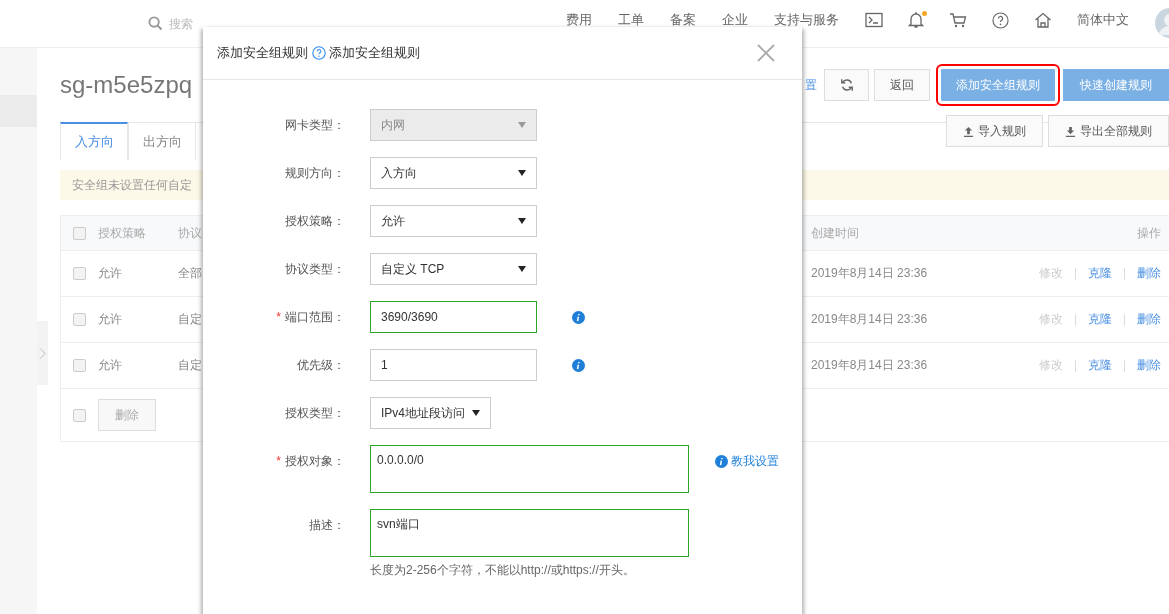  What do you see at coordinates (994, 131) in the screenshot?
I see `import-button: 导入规则` at bounding box center [994, 131].